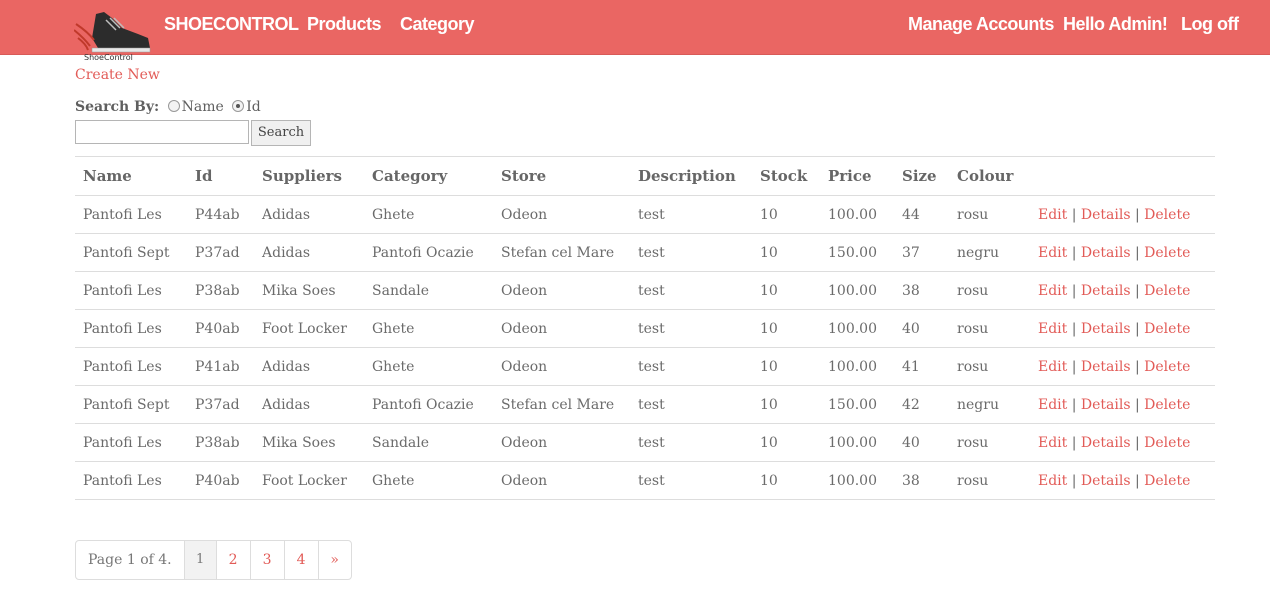  What do you see at coordinates (334, 560) in the screenshot?
I see `next-page-link: »` at bounding box center [334, 560].